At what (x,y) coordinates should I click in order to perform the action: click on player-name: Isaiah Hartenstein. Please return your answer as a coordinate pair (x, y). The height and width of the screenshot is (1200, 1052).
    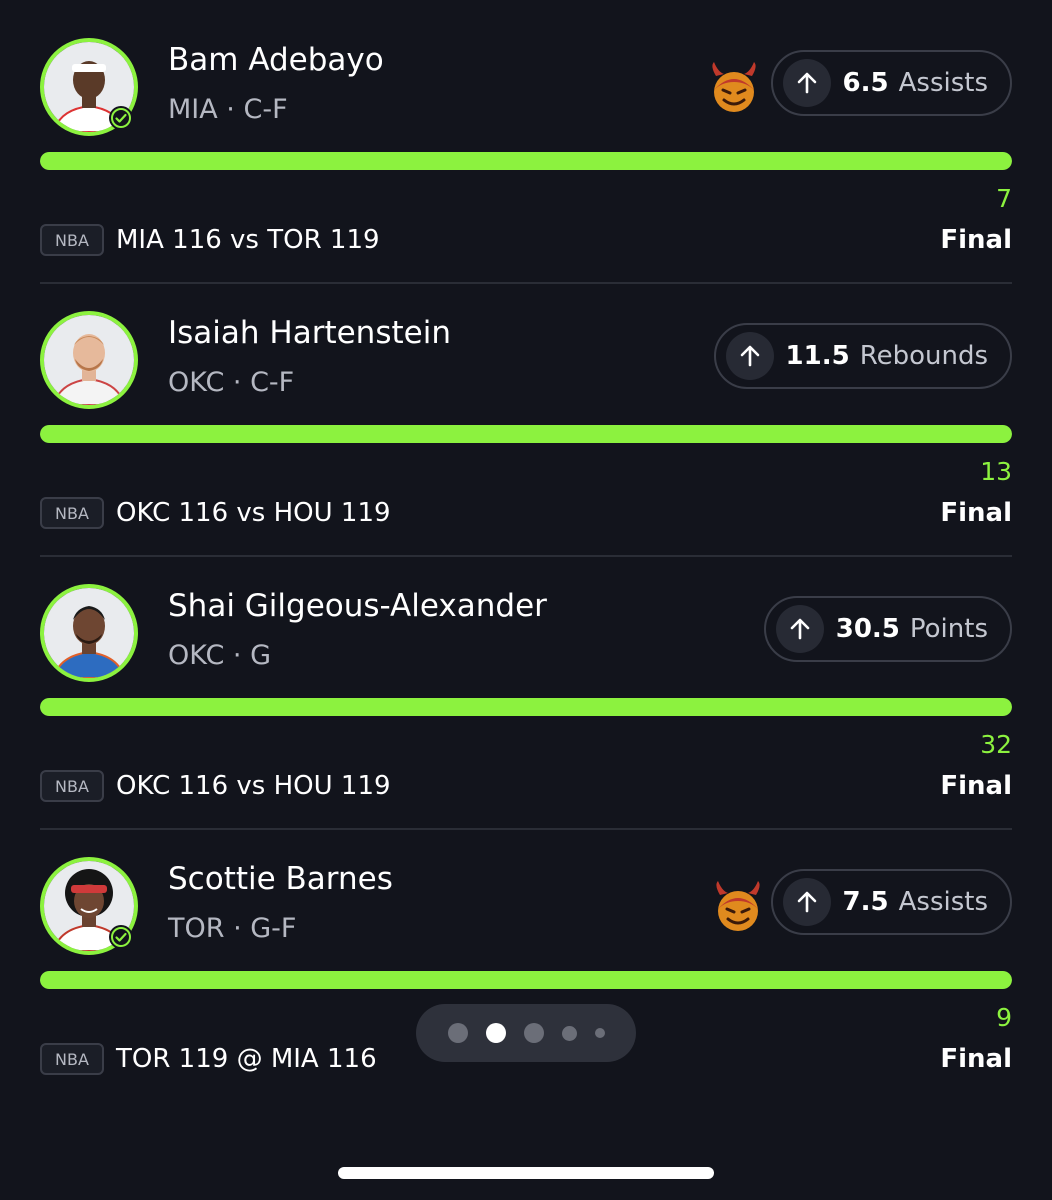
    Looking at the image, I should click on (309, 333).